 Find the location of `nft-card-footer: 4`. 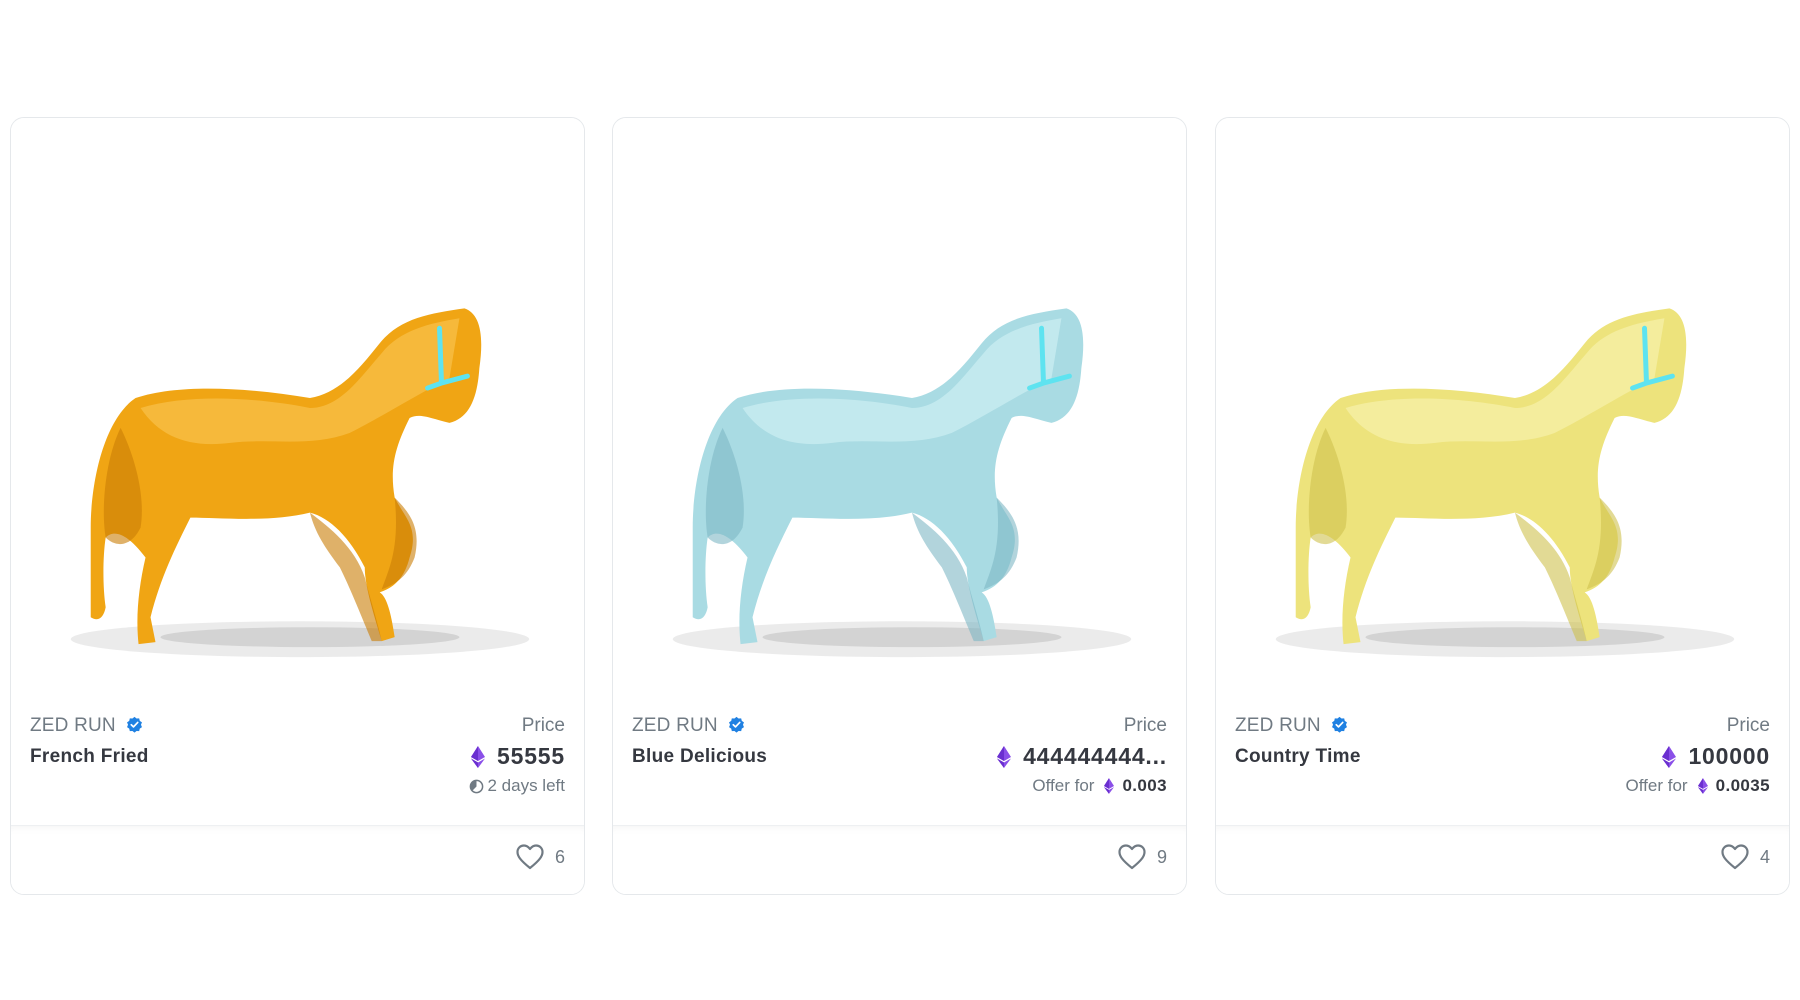

nft-card-footer: 4 is located at coordinates (1502, 859).